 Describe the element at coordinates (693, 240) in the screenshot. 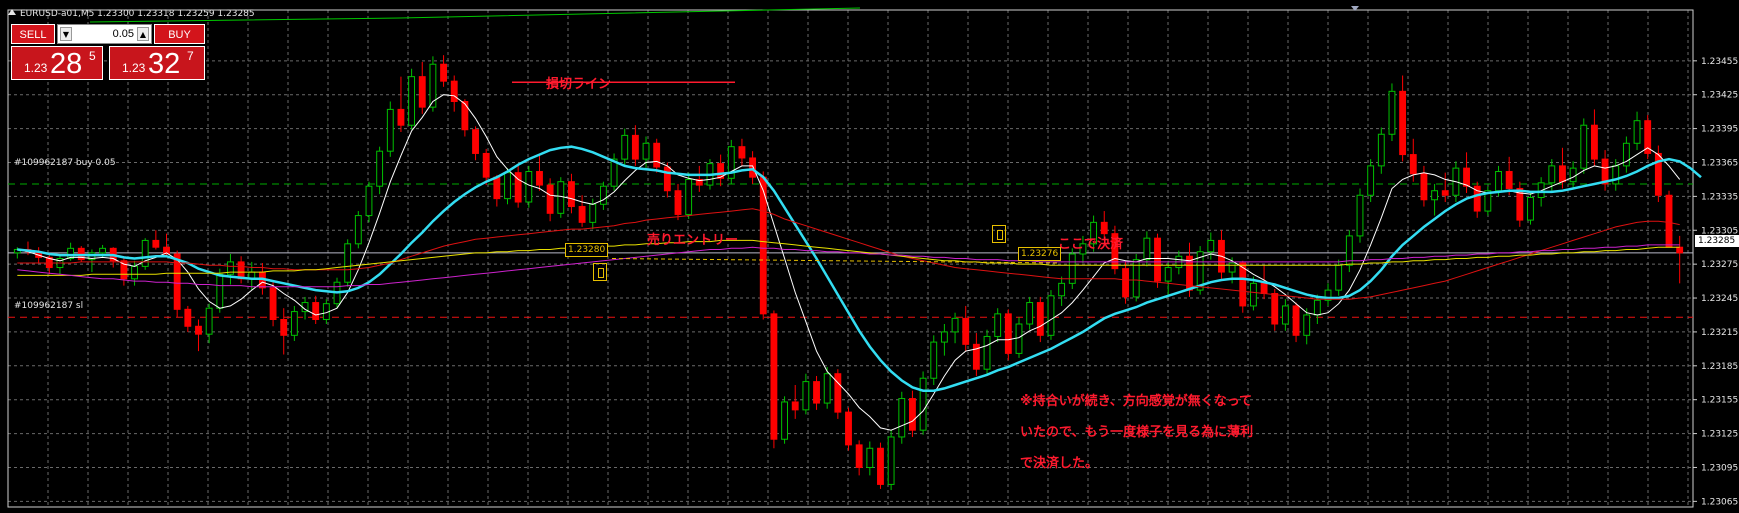

I see `entry-annotation: 売りエントリー` at that location.